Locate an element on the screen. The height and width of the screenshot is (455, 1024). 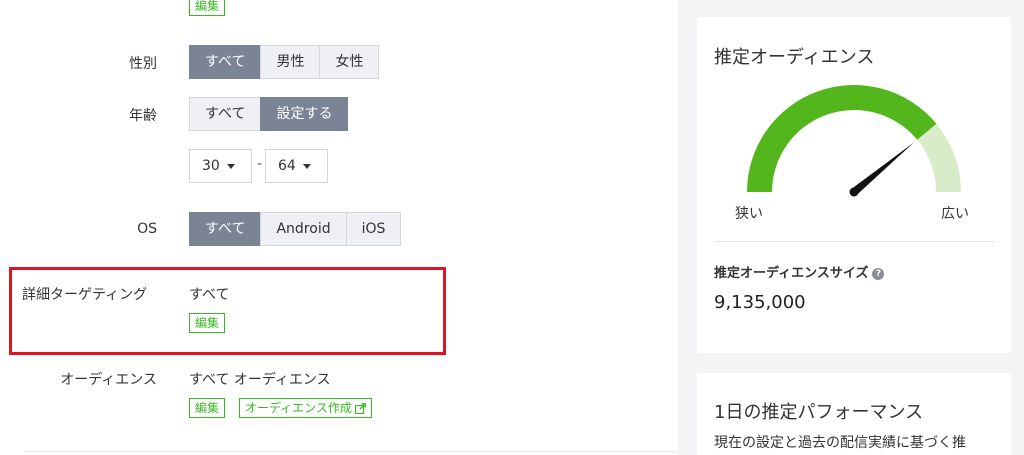
age-min-dropdown: 30 is located at coordinates (220, 166).